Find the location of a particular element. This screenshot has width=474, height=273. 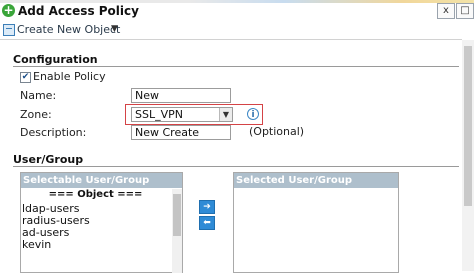

enable-policy-label: Enable Policy is located at coordinates (69, 76).